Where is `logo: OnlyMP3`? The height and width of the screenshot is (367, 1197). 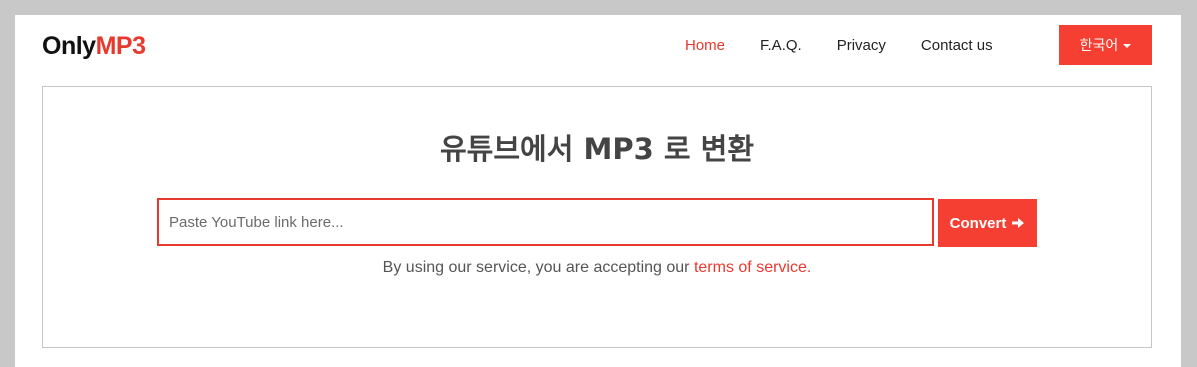 logo: OnlyMP3 is located at coordinates (94, 46).